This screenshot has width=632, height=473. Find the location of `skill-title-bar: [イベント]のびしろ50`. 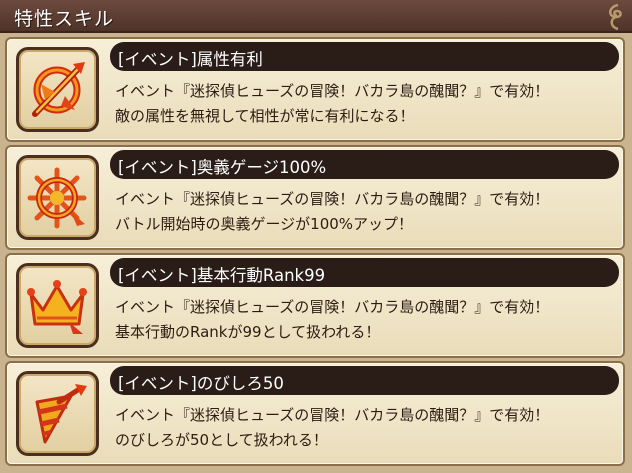

skill-title-bar: [イベント]のびしろ50 is located at coordinates (364, 380).